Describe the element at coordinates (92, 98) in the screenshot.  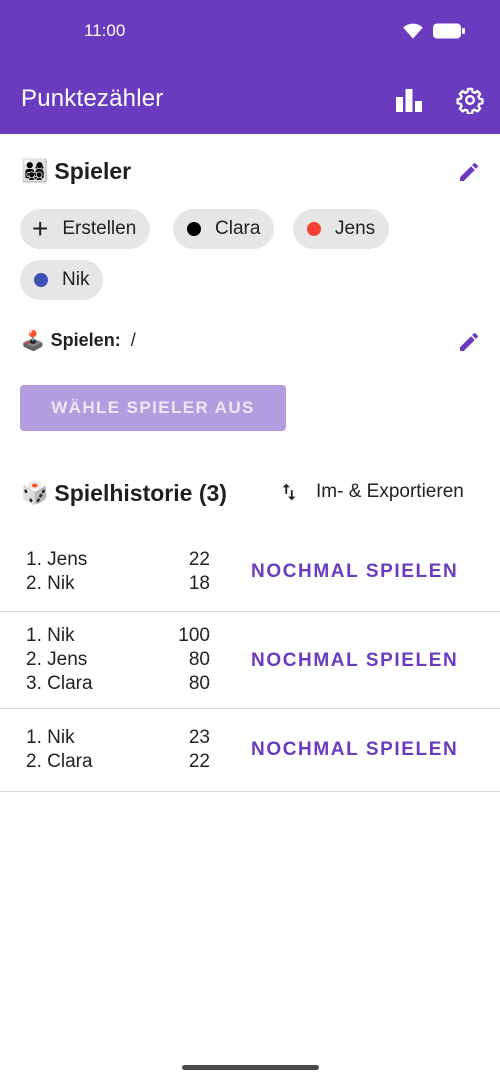
I see `page-title: Punktezähler` at that location.